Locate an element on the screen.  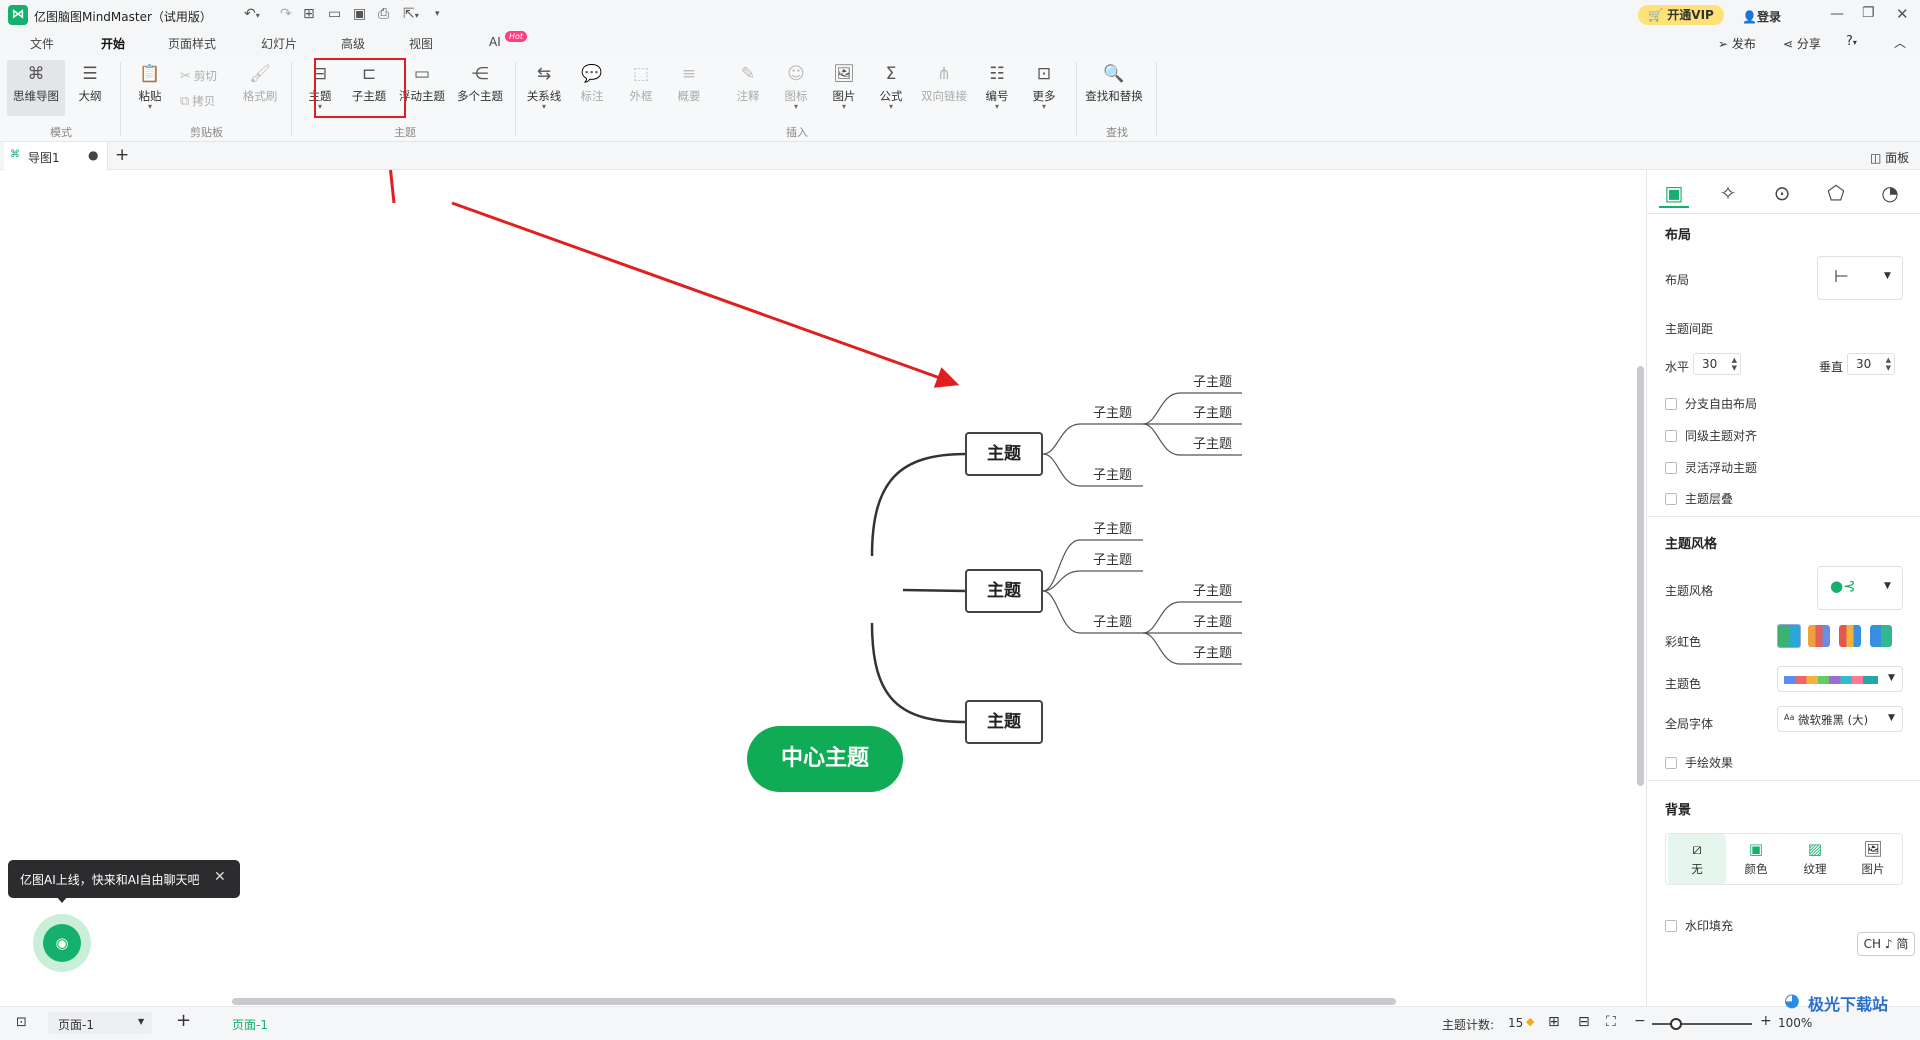
document-tab: ⌘ 导图1 ● is located at coordinates (56, 156).